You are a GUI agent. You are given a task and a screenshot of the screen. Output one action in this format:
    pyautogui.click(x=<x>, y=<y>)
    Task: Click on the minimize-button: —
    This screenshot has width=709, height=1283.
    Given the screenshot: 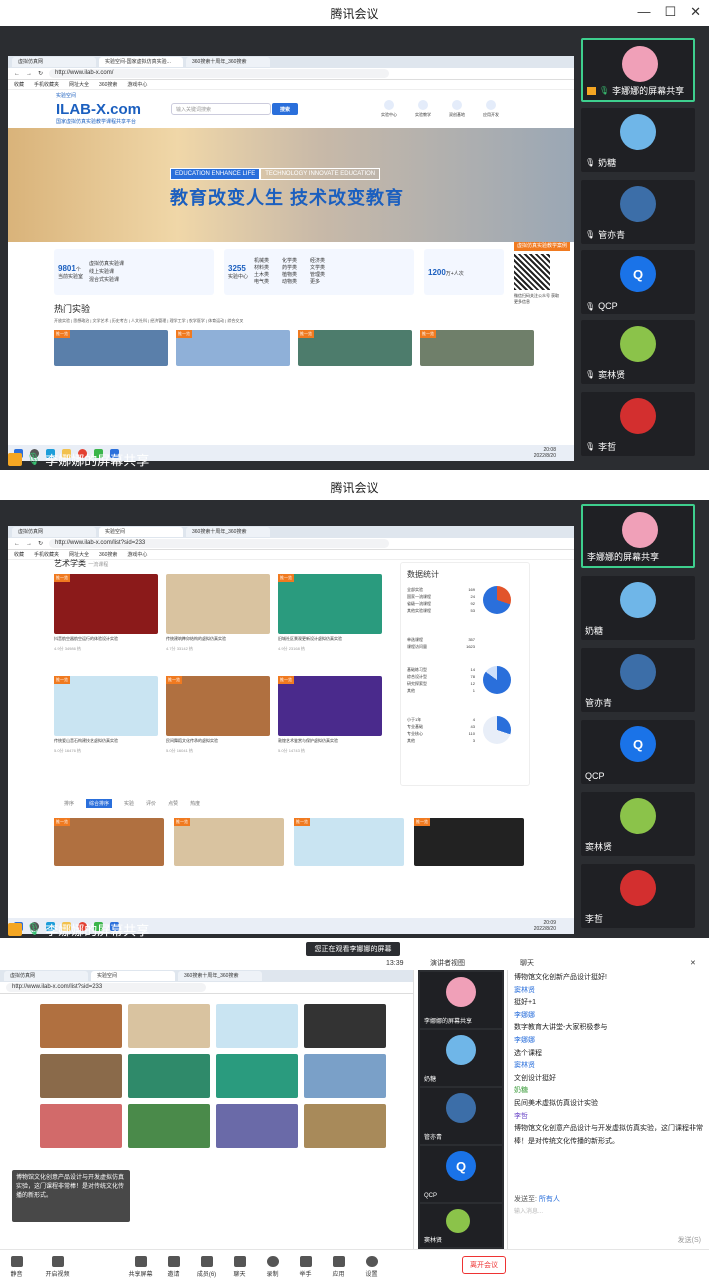 What is the action you would take?
    pyautogui.click(x=643, y=12)
    